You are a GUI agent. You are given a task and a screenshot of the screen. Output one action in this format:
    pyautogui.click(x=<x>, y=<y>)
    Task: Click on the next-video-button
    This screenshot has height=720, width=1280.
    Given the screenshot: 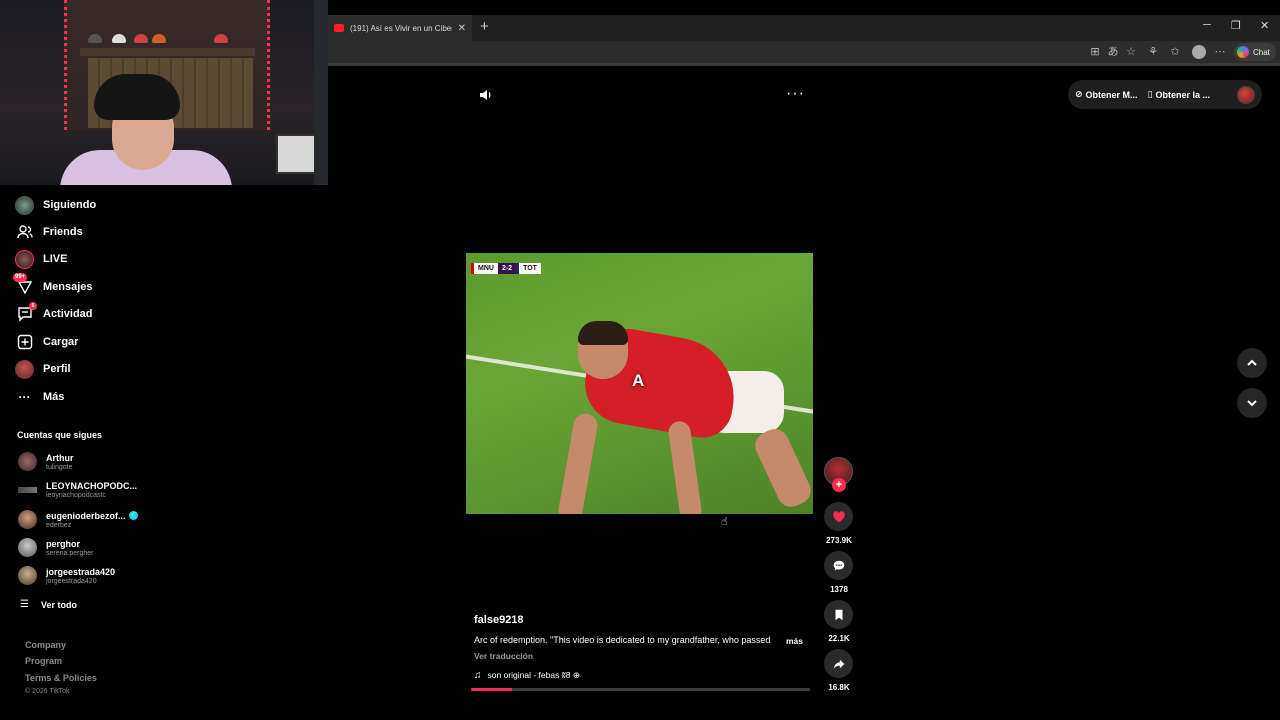 What is the action you would take?
    pyautogui.click(x=1252, y=403)
    